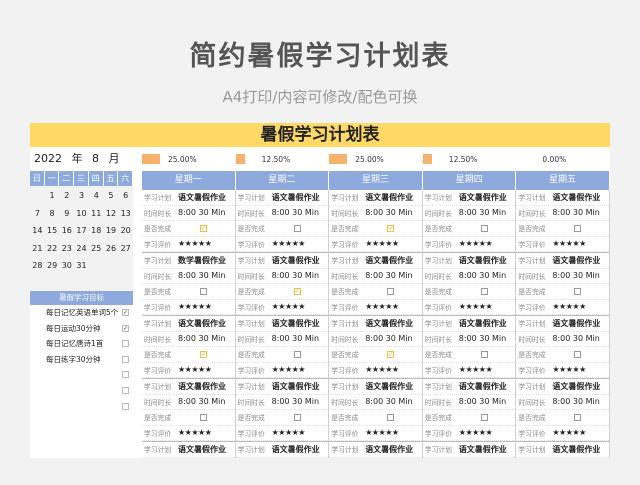 Image resolution: width=640 pixels, height=485 pixels. Describe the element at coordinates (37, 214) in the screenshot. I see `calendar-day: 7` at that location.